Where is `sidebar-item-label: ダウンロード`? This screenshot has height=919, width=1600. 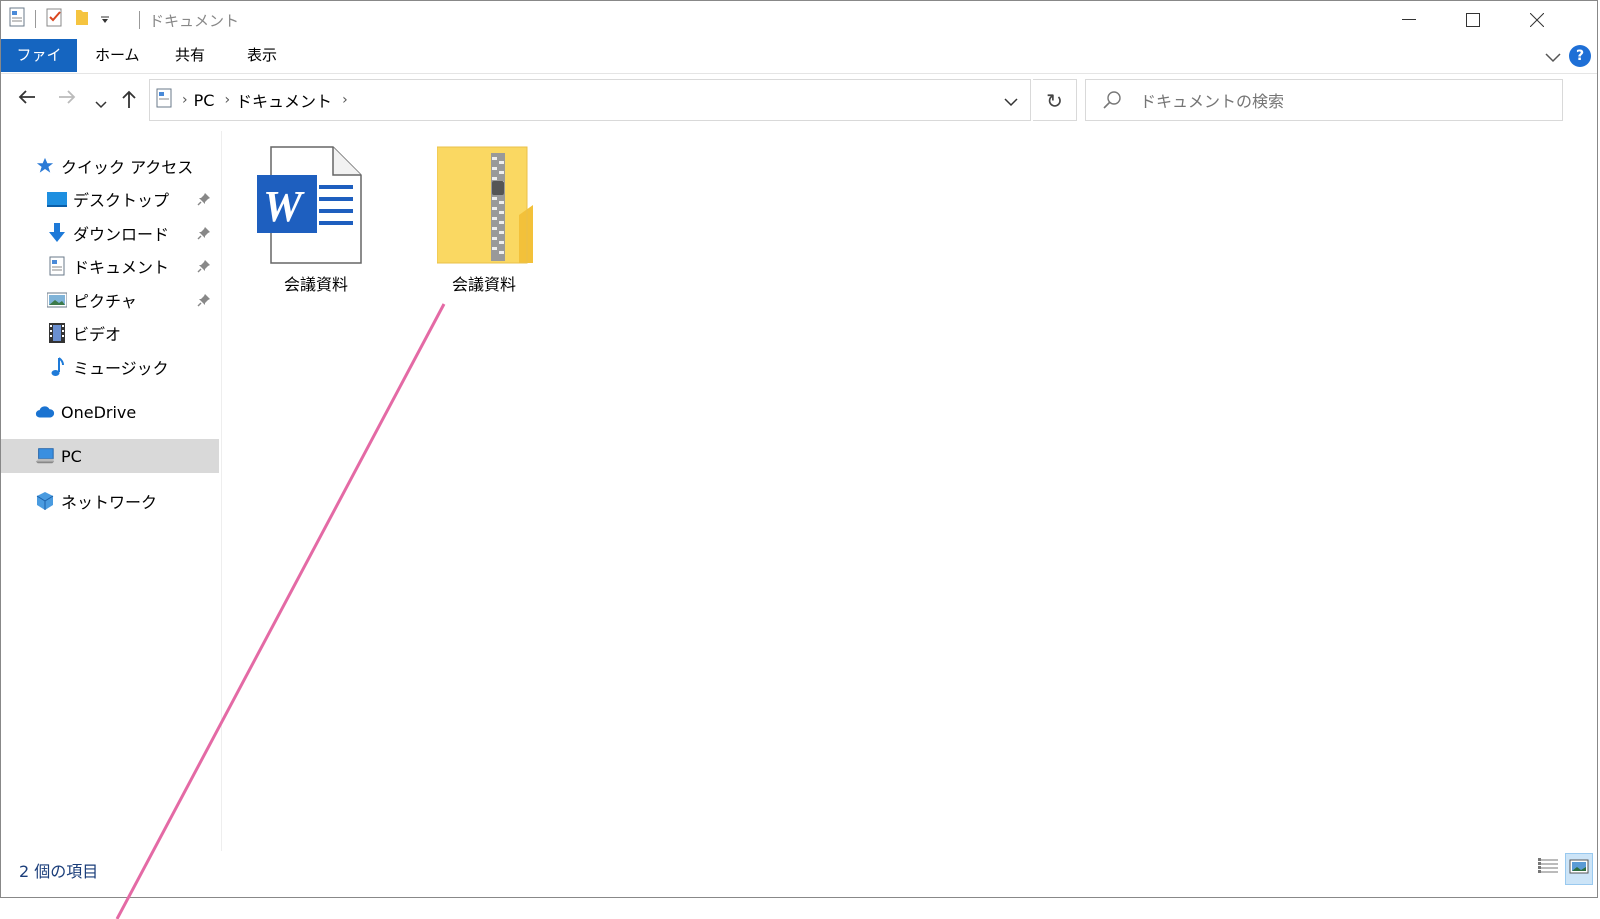 sidebar-item-label: ダウンロード is located at coordinates (121, 234).